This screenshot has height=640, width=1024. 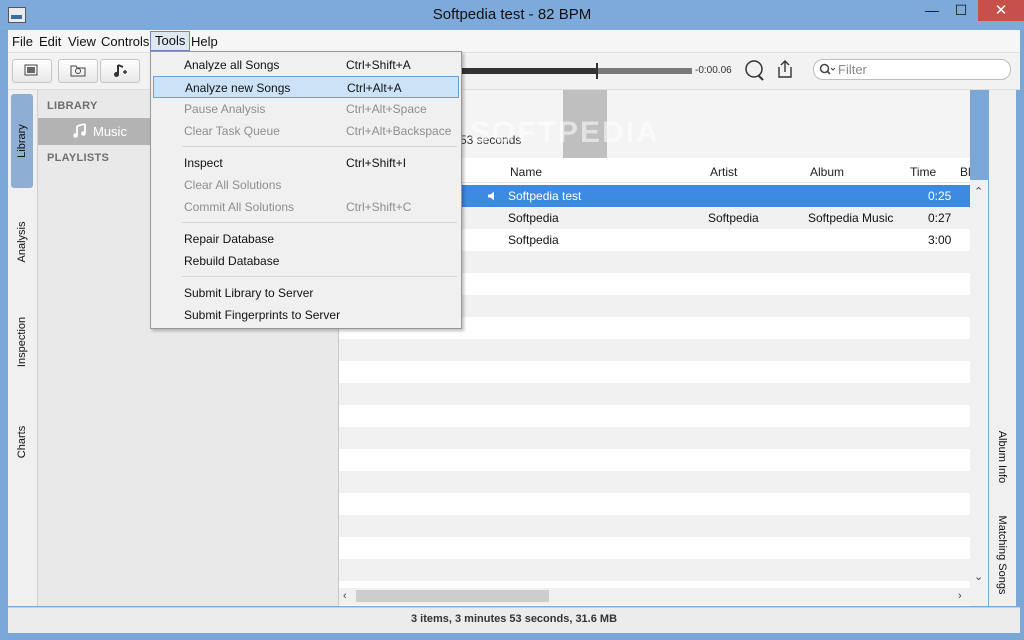 I want to click on column-bpm: Bl, so click(x=965, y=172).